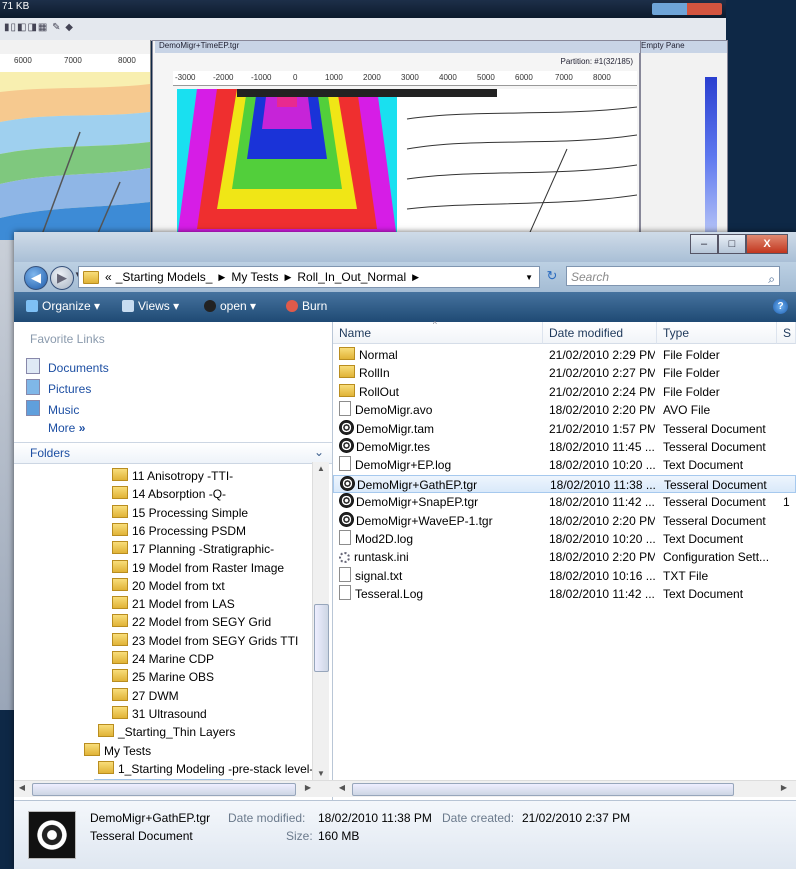  I want to click on column-header-date-modified: Date modified, so click(600, 333).